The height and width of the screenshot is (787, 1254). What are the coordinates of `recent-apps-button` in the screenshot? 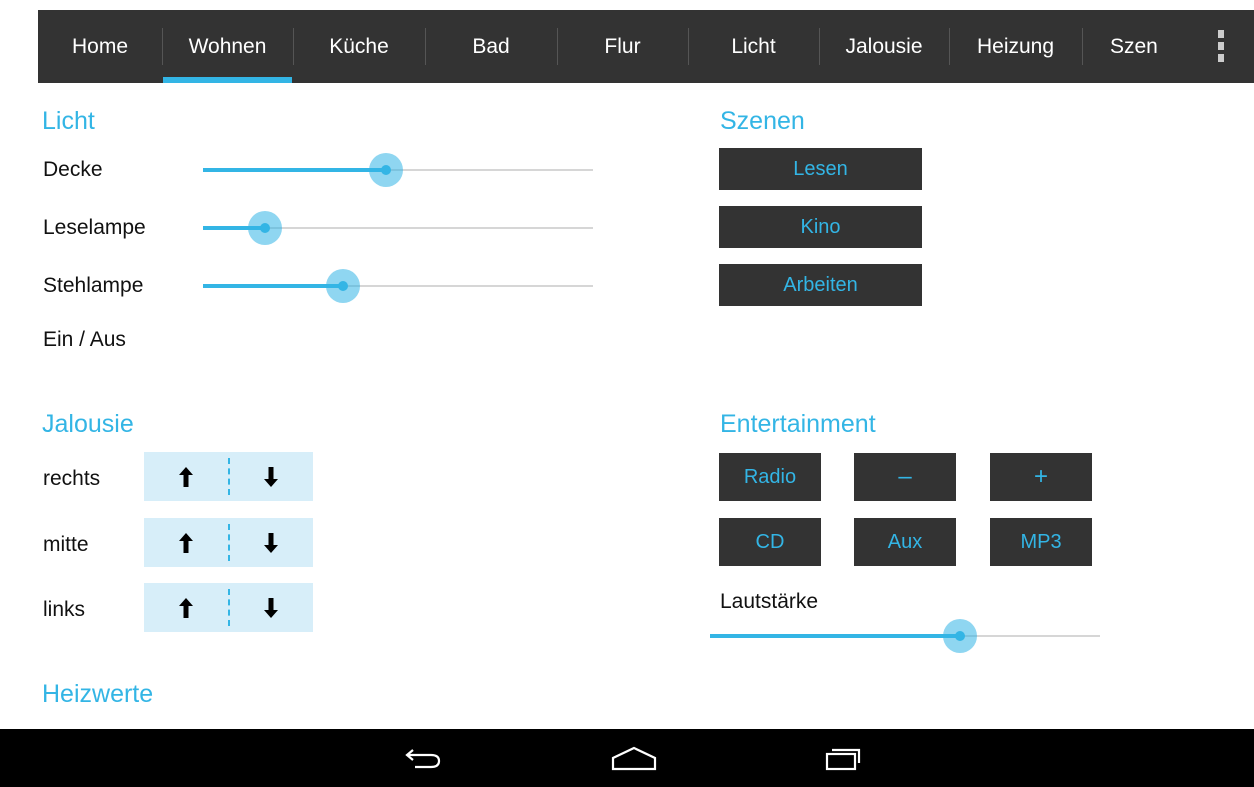 It's located at (843, 758).